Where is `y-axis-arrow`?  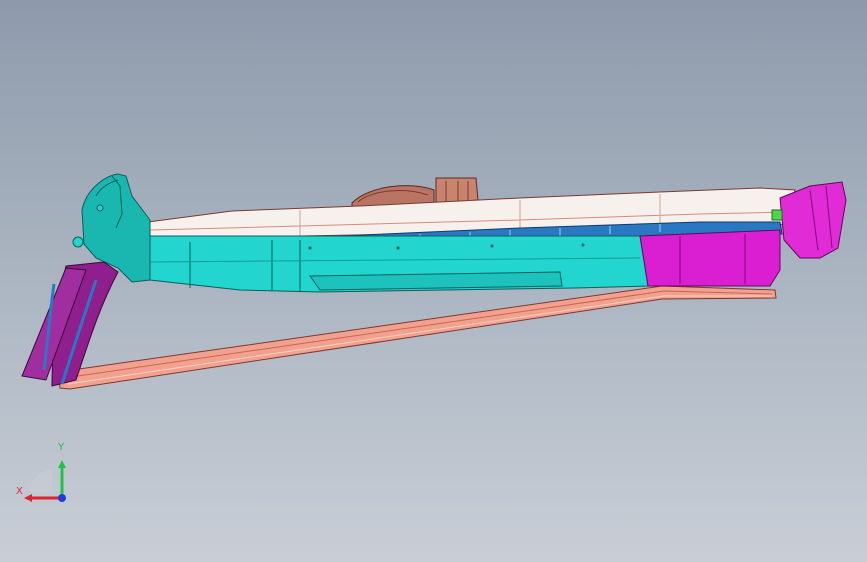 y-axis-arrow is located at coordinates (62, 464).